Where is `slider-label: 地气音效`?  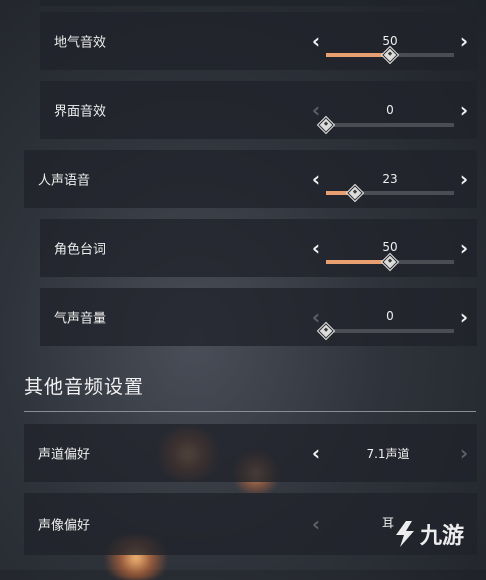 slider-label: 地气音效 is located at coordinates (80, 43).